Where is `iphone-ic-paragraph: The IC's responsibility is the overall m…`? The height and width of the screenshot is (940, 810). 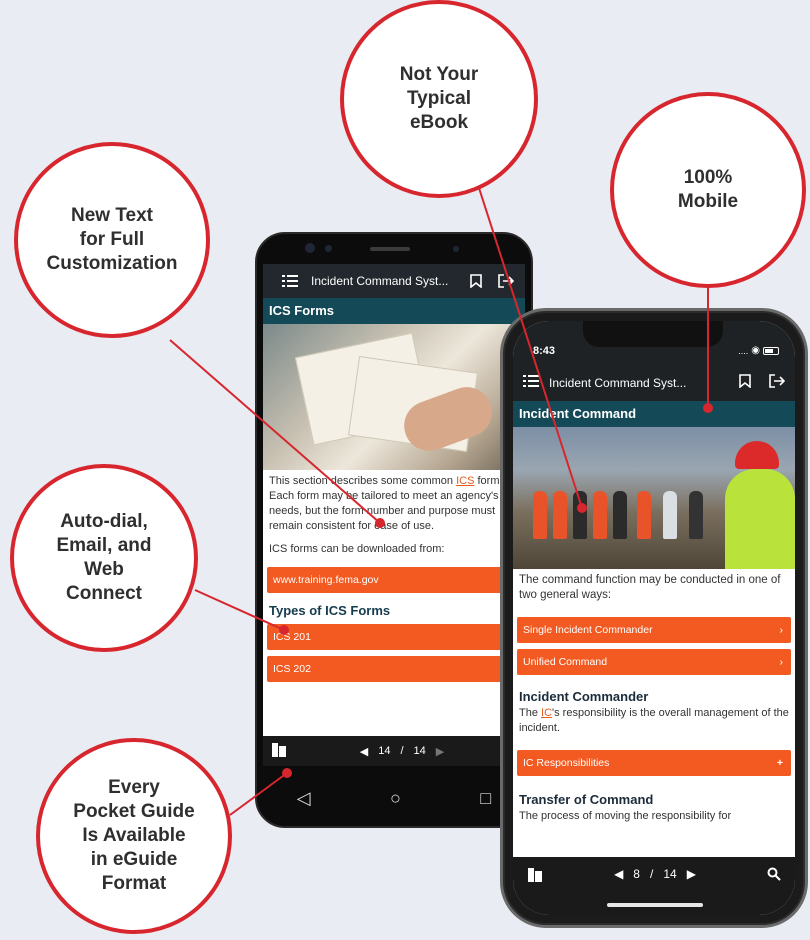
iphone-ic-paragraph: The IC's responsibility is the overall m… is located at coordinates (654, 720).